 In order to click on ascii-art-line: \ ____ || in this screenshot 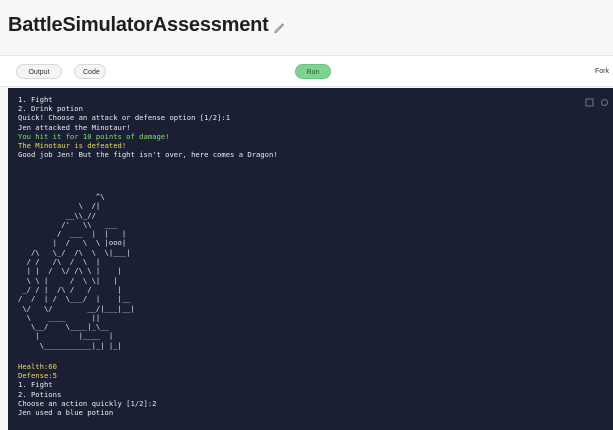, I will do `click(59, 317)`.